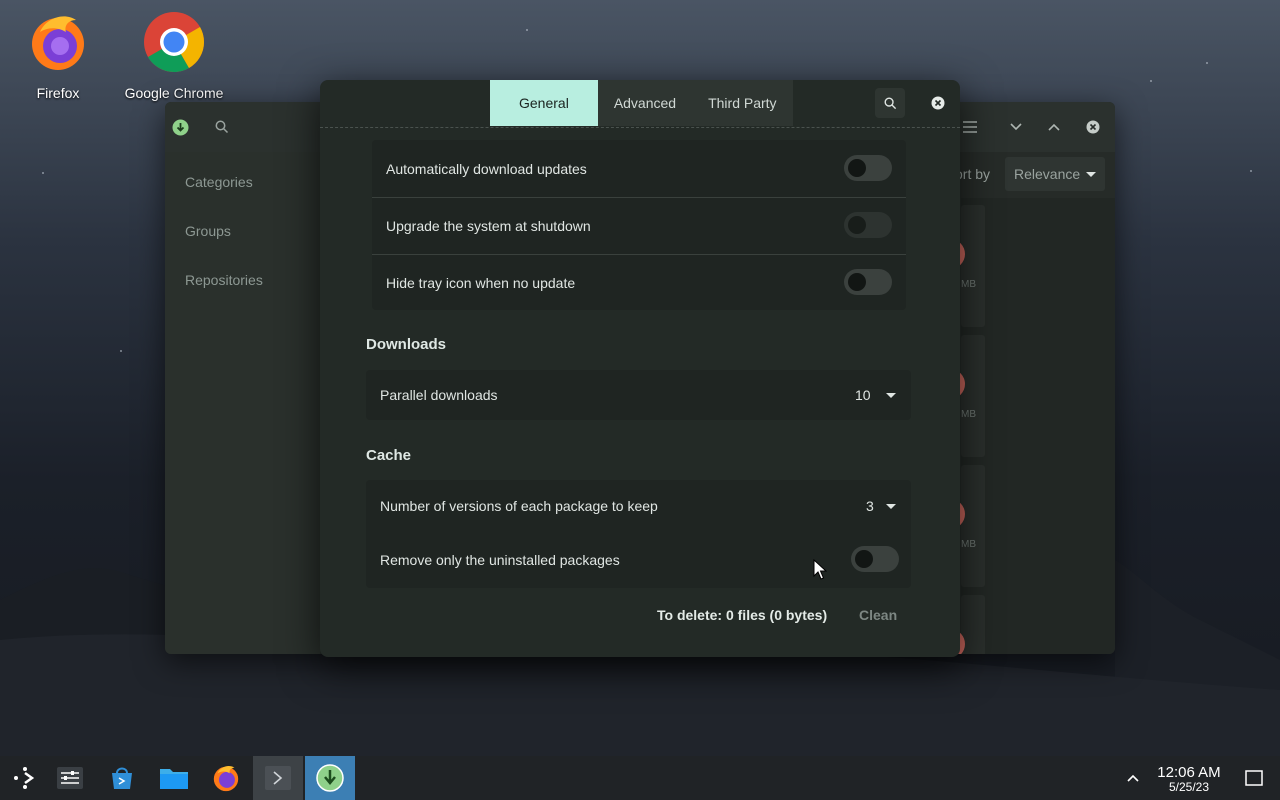  What do you see at coordinates (638, 395) in the screenshot?
I see `downloads-group: Parallel downloads 10` at bounding box center [638, 395].